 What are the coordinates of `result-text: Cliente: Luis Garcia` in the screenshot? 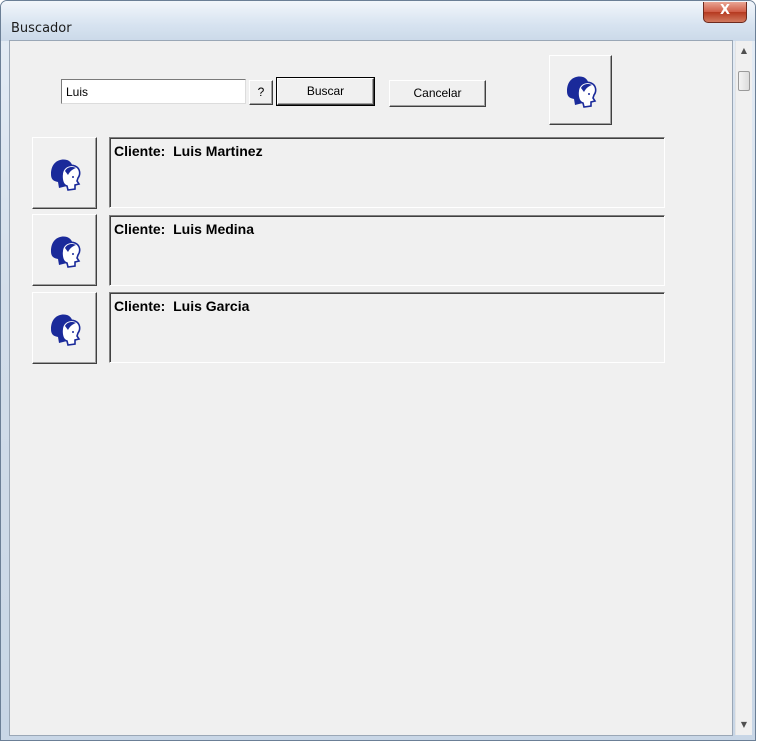 It's located at (182, 306).